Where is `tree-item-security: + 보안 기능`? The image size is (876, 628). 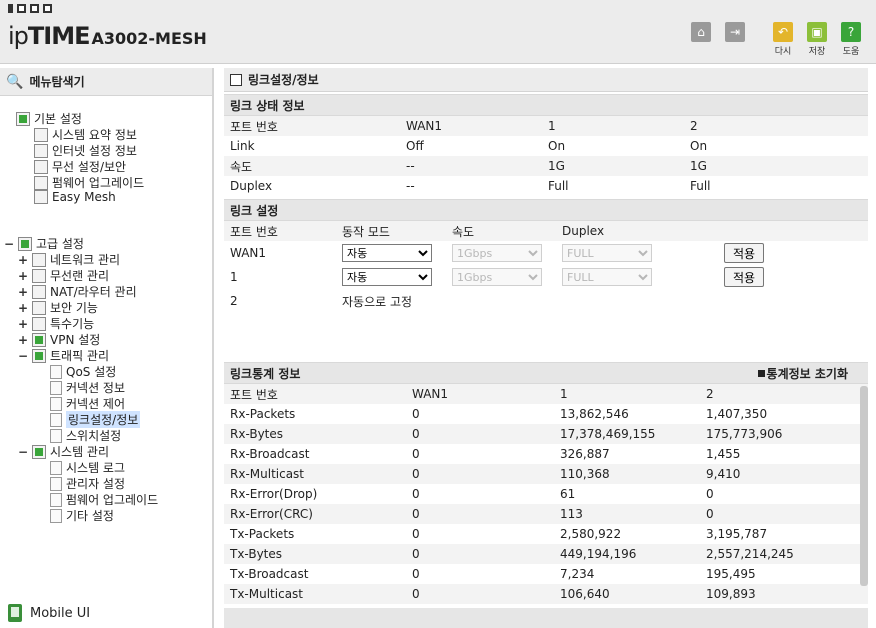
tree-item-security: + 보안 기능 is located at coordinates (58, 307).